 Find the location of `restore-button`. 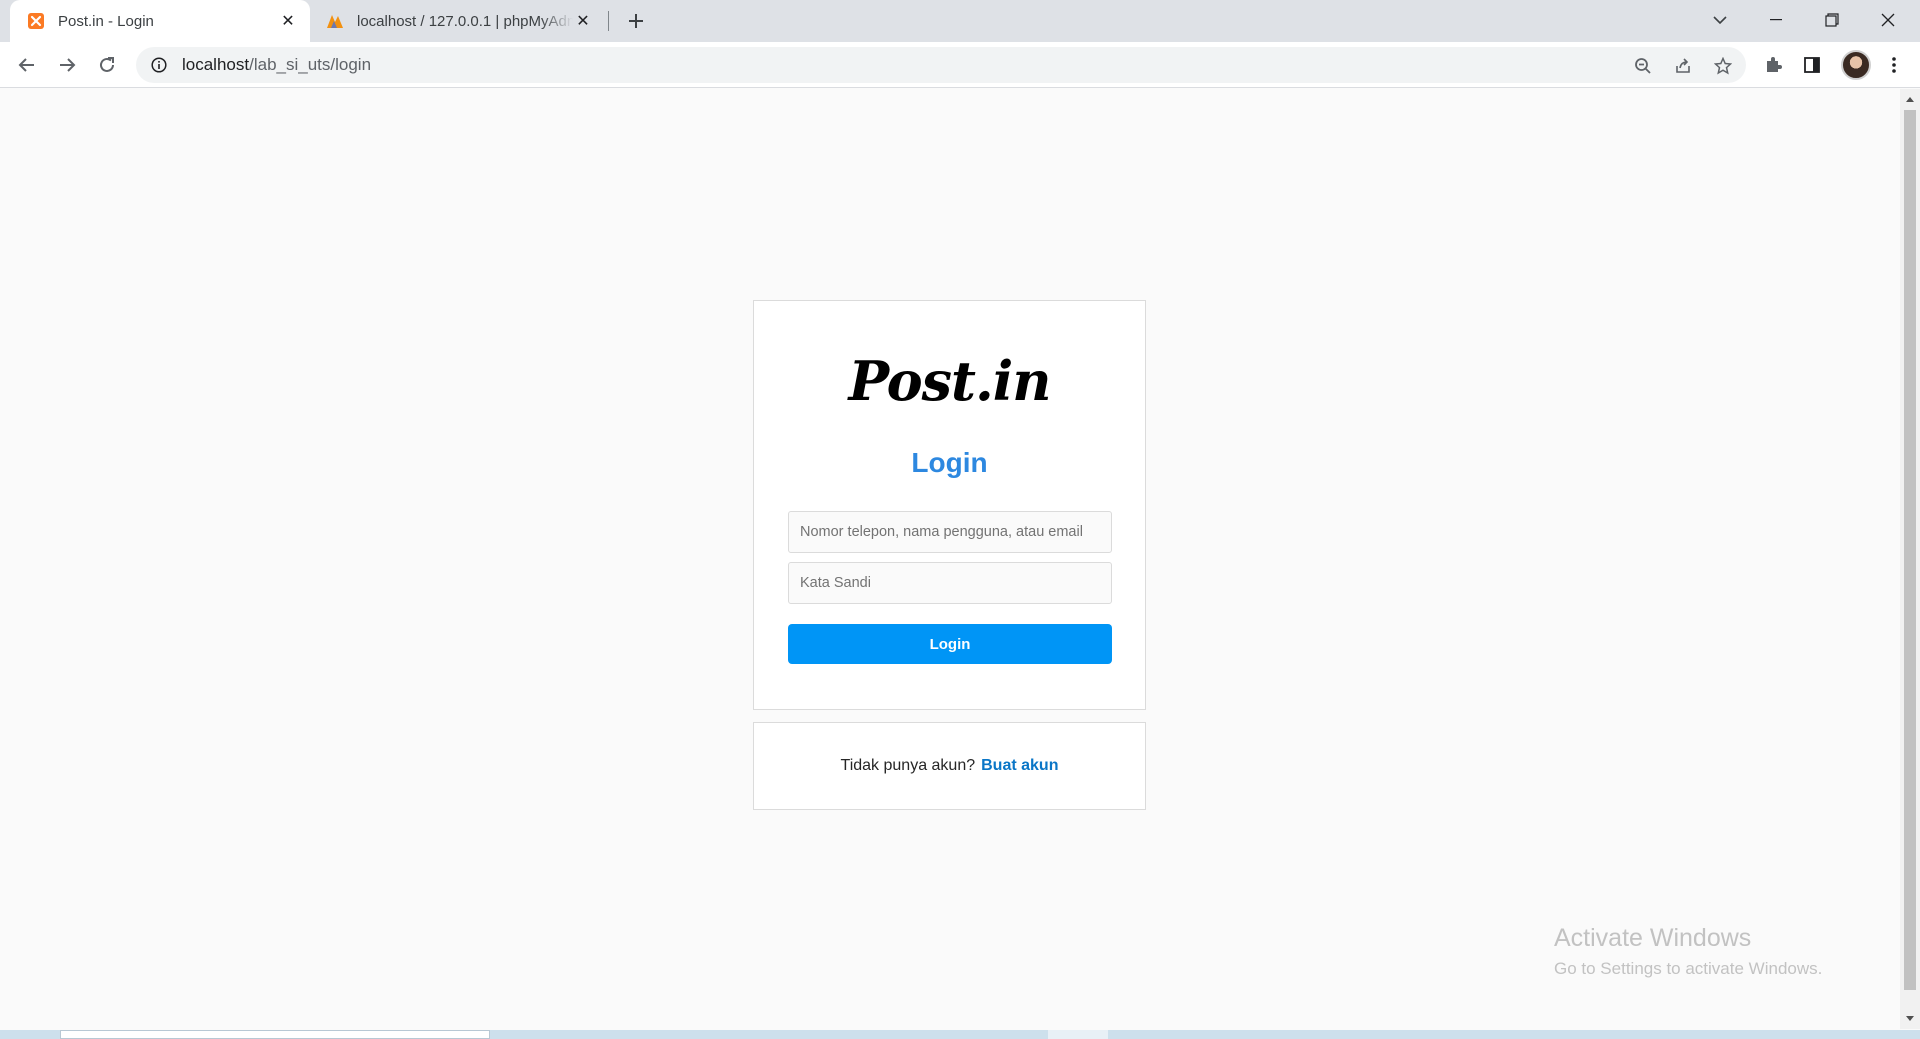

restore-button is located at coordinates (1832, 20).